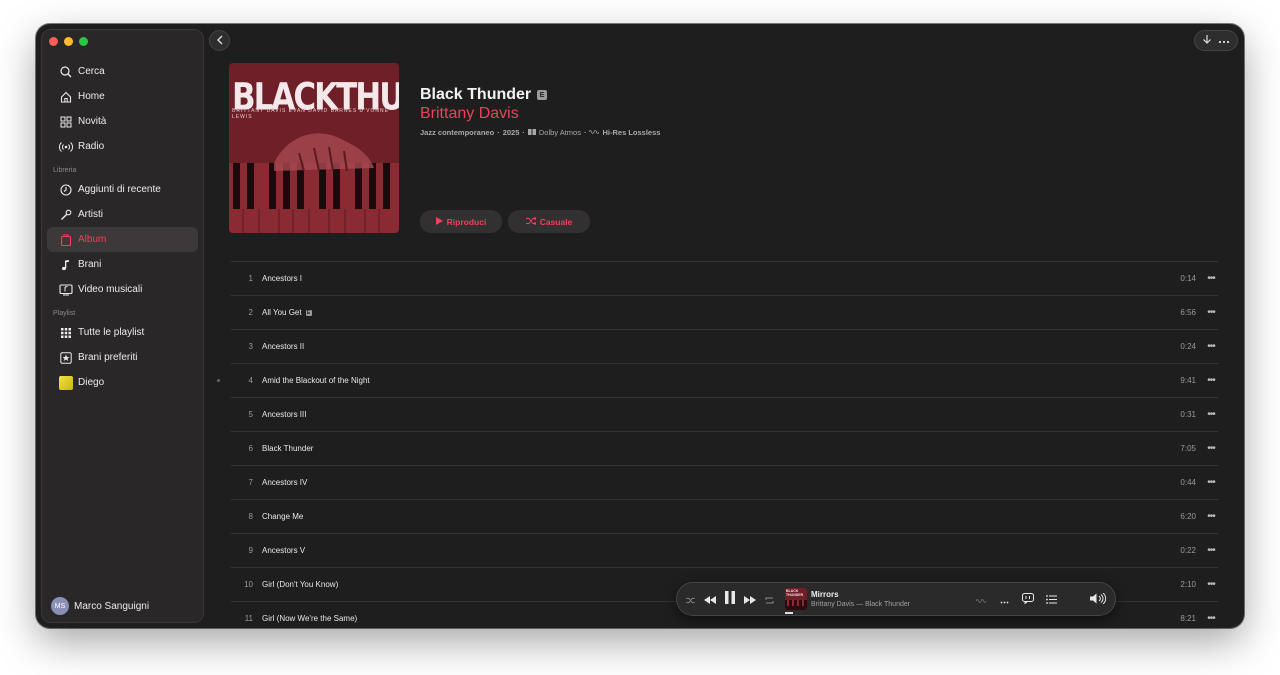  I want to click on search-icon, so click(66, 72).